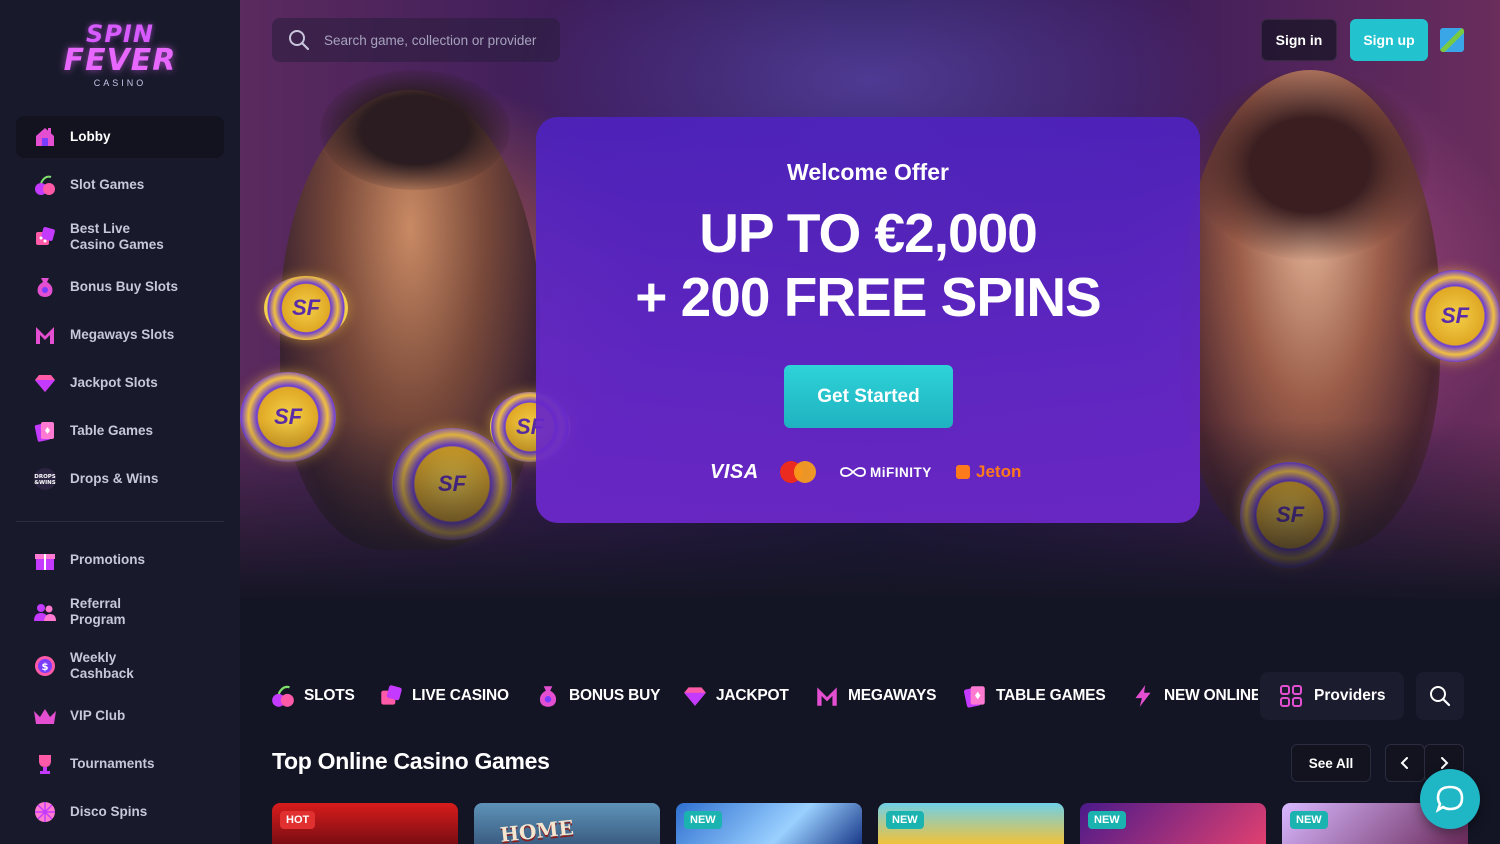 Image resolution: width=1500 pixels, height=844 pixels. What do you see at coordinates (45, 335) in the screenshot?
I see `megaways-m-icon` at bounding box center [45, 335].